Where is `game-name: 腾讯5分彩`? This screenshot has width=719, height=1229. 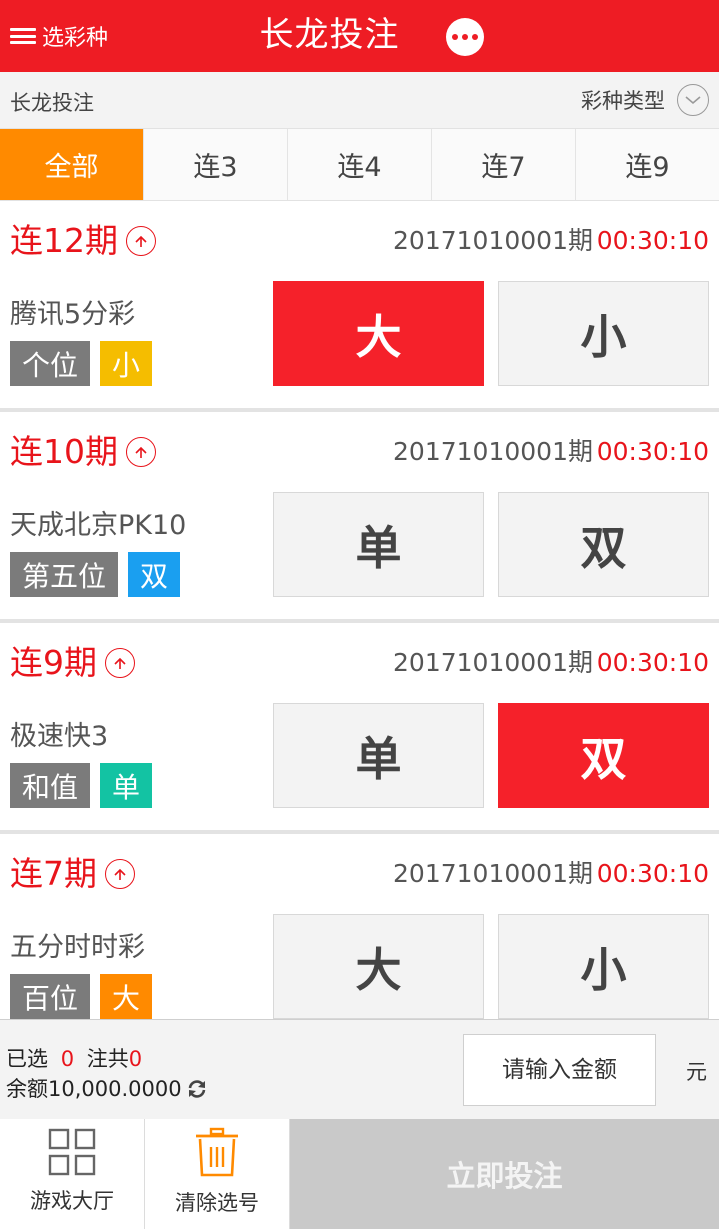 game-name: 腾讯5分彩 is located at coordinates (73, 314).